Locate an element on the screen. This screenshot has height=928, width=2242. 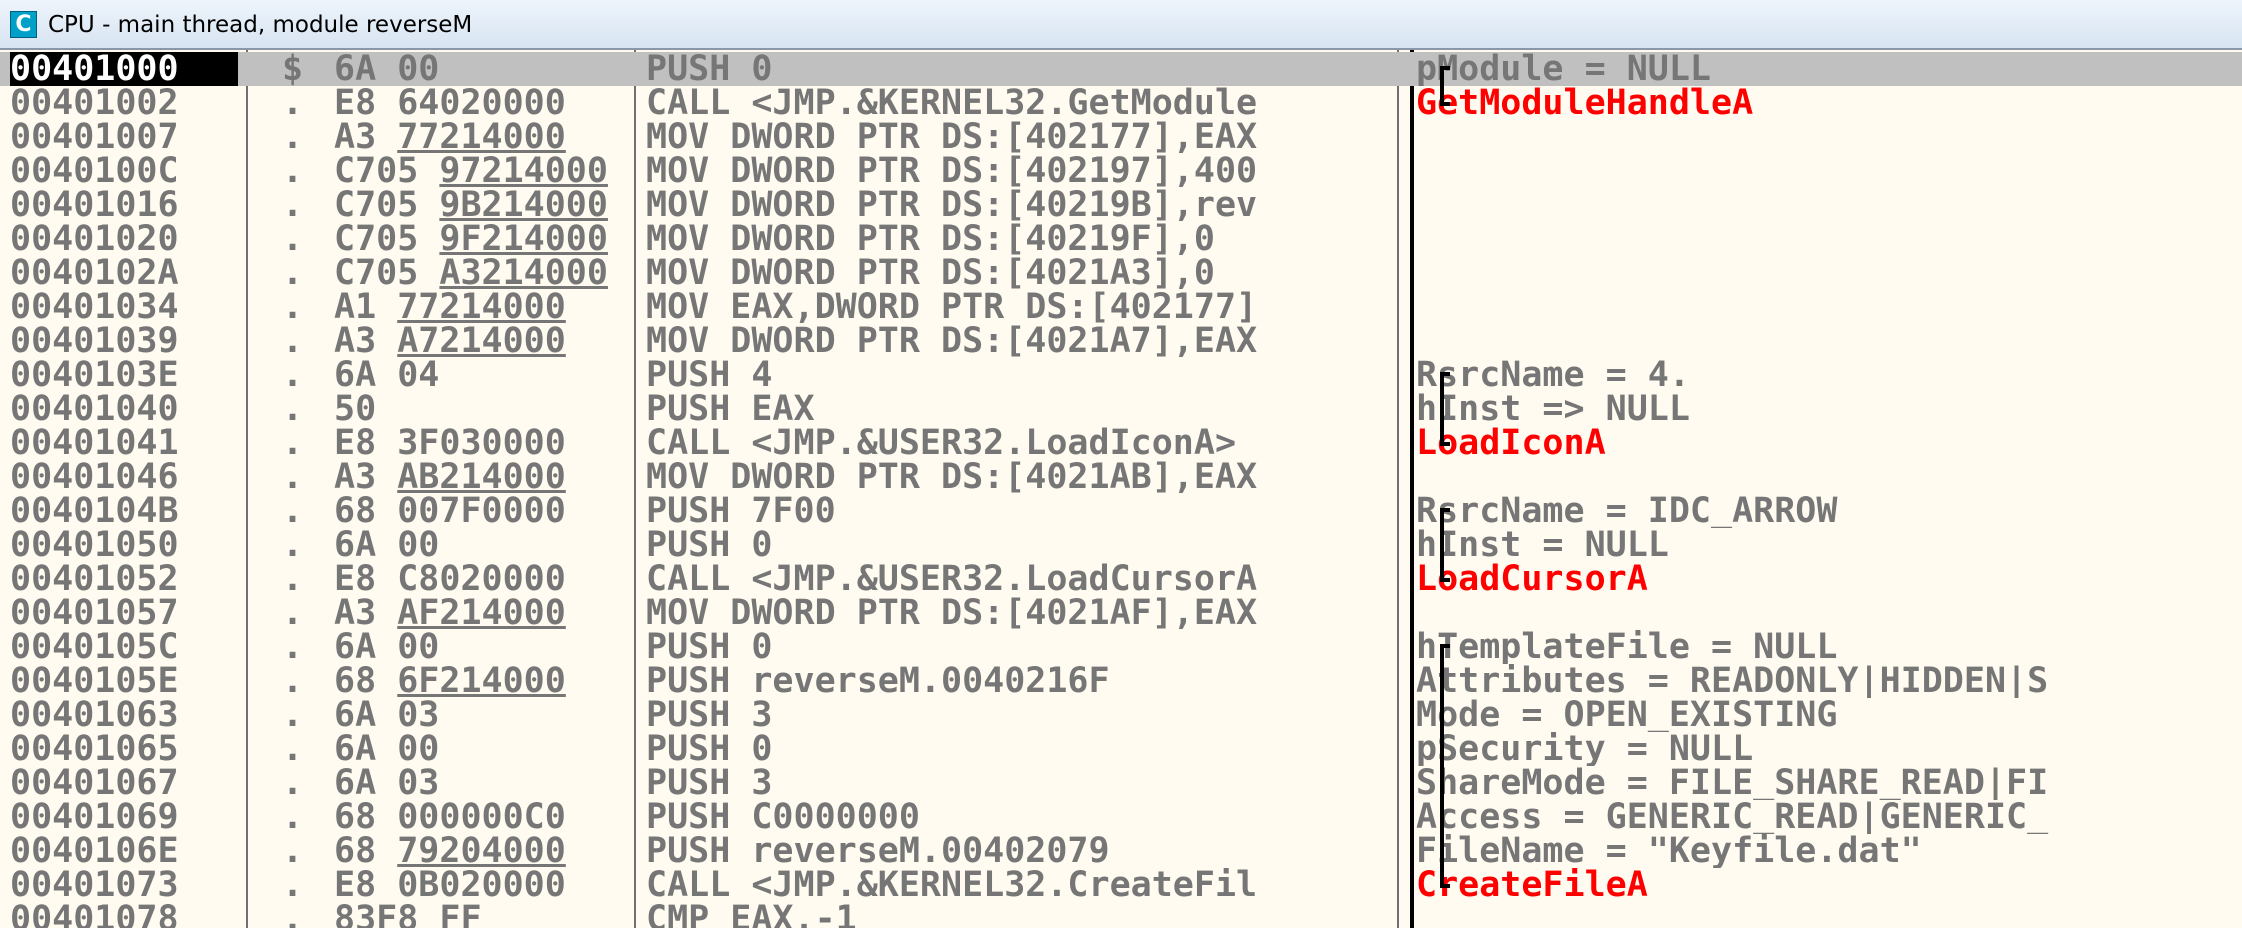
hex-dump-cell: 6A 03 is located at coordinates (480, 783).